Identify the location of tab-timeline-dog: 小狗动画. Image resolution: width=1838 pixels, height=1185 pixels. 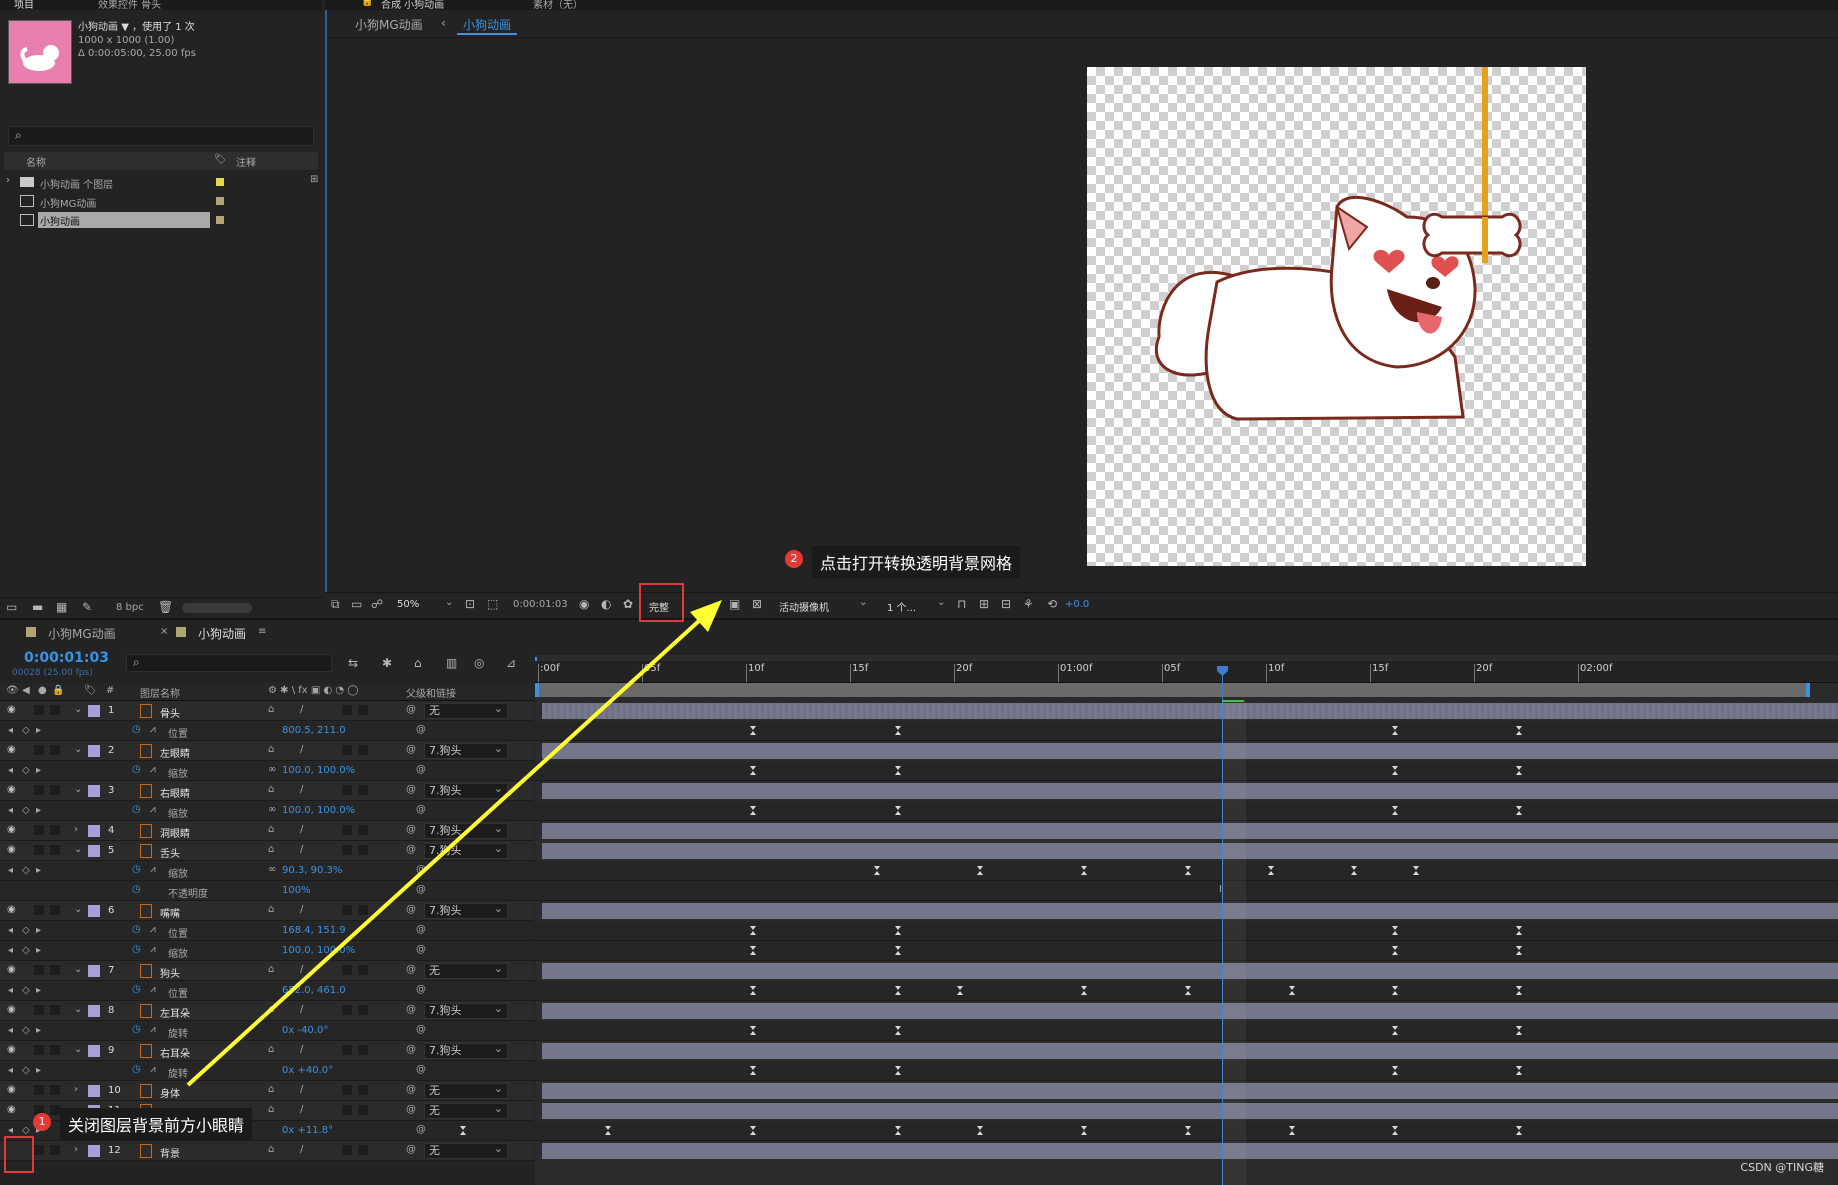
(222, 633).